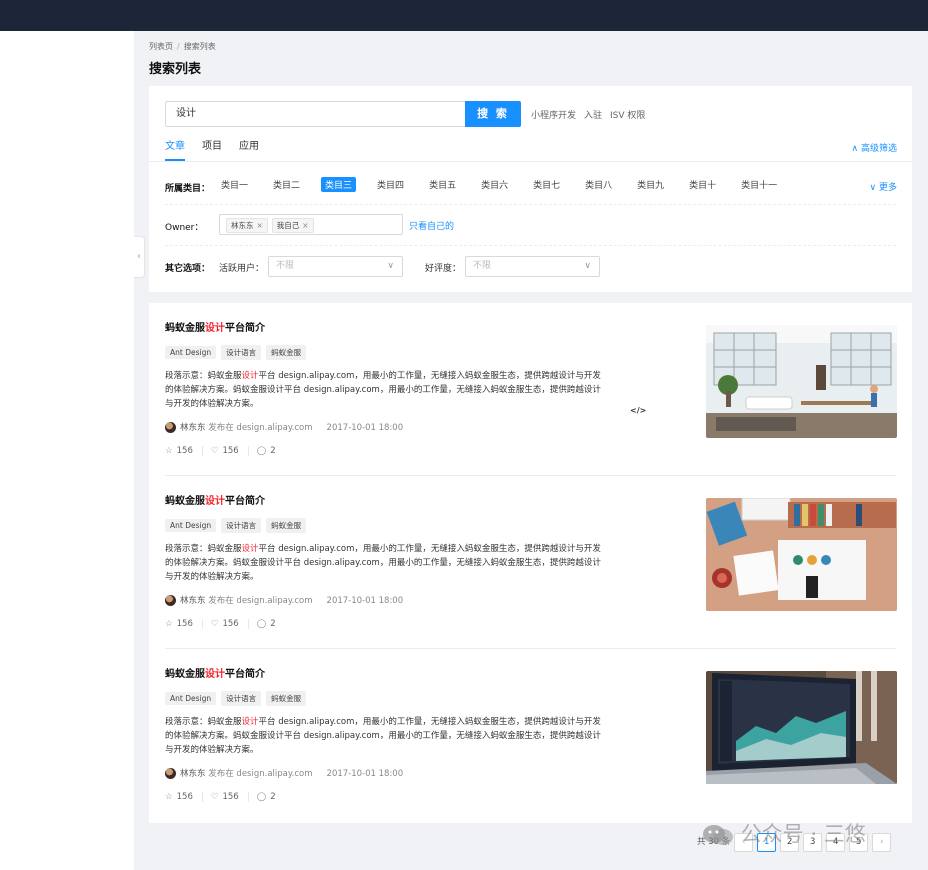 This screenshot has width=928, height=870. I want to click on category-tag: 类目八, so click(598, 184).